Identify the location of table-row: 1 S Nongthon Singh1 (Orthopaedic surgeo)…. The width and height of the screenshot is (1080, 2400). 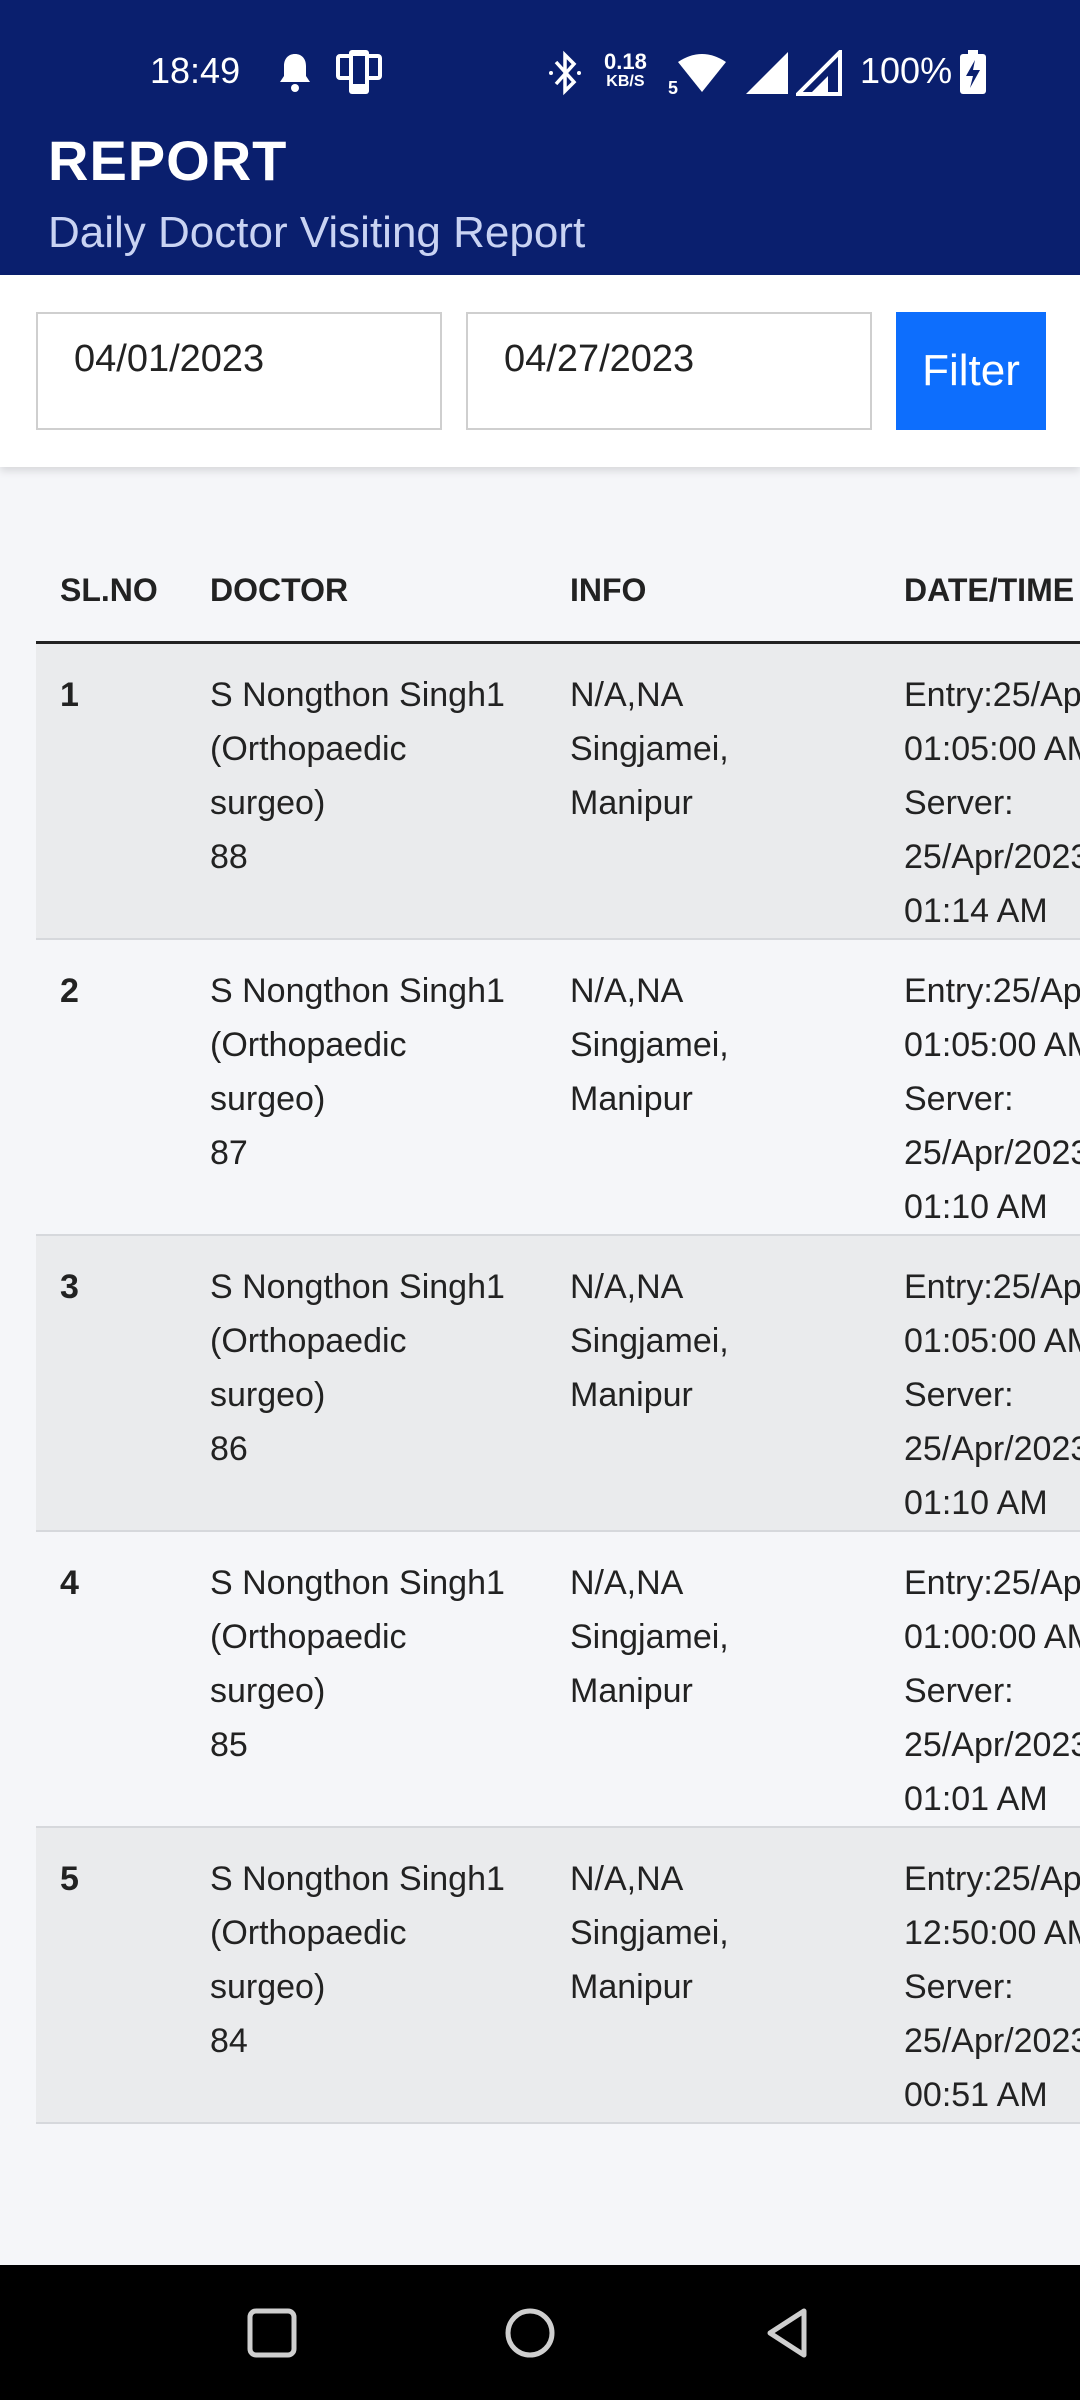
(558, 791).